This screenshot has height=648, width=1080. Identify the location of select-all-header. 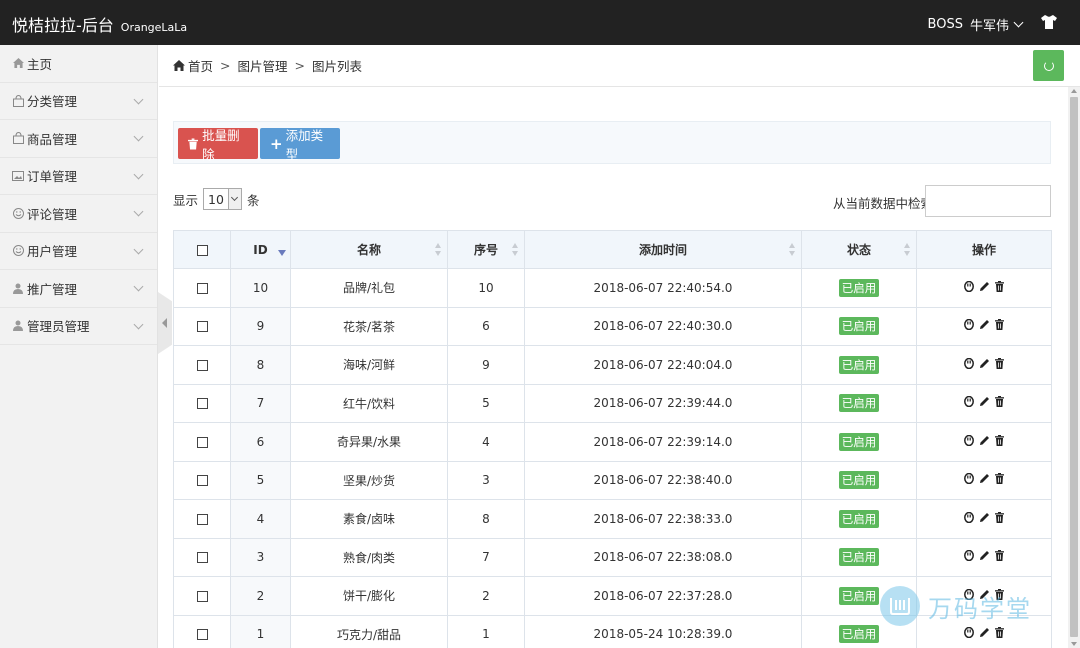
(202, 249).